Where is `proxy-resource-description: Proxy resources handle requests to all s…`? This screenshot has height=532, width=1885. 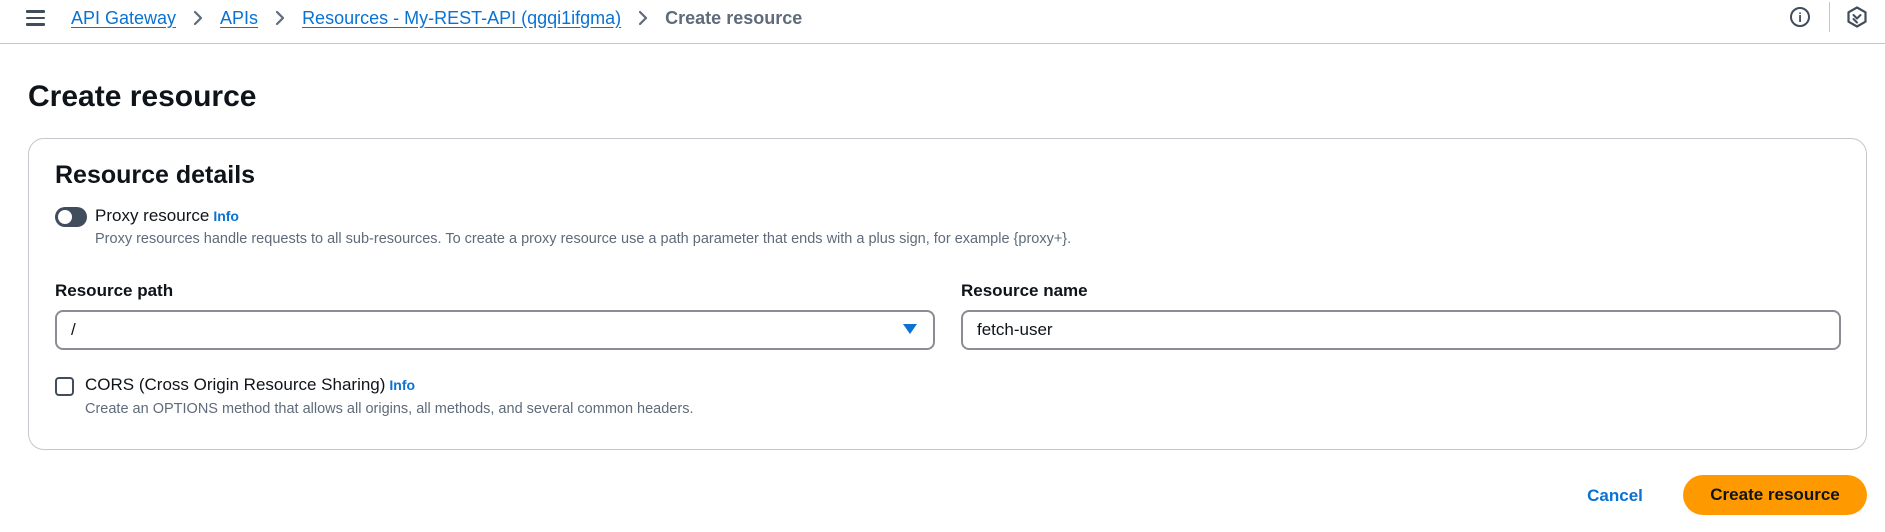 proxy-resource-description: Proxy resources handle requests to all s… is located at coordinates (583, 239).